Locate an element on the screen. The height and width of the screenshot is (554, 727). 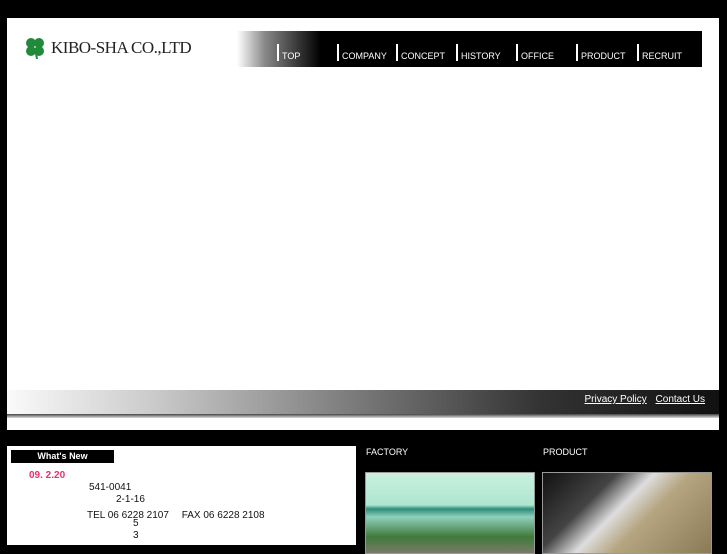
contact-us-link: Contact Us is located at coordinates (680, 399).